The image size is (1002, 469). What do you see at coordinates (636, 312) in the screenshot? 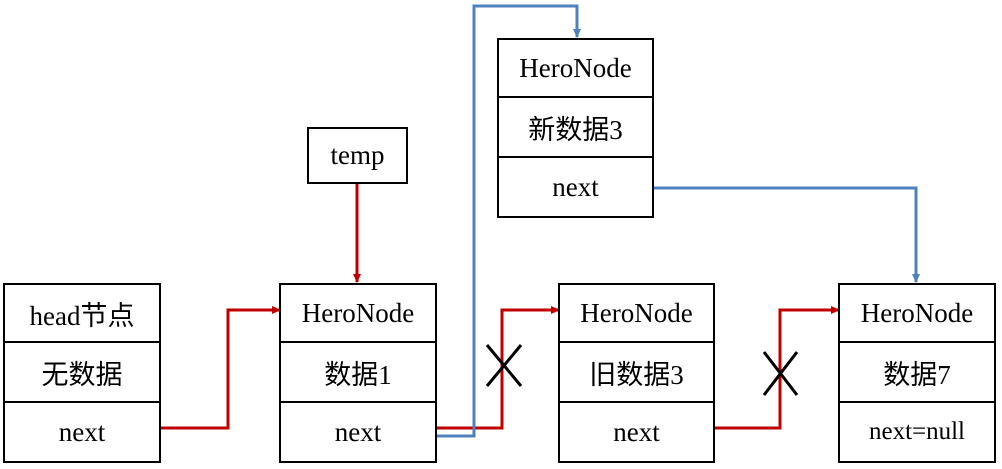
I see `old-node-3-title: HeroNode` at bounding box center [636, 312].